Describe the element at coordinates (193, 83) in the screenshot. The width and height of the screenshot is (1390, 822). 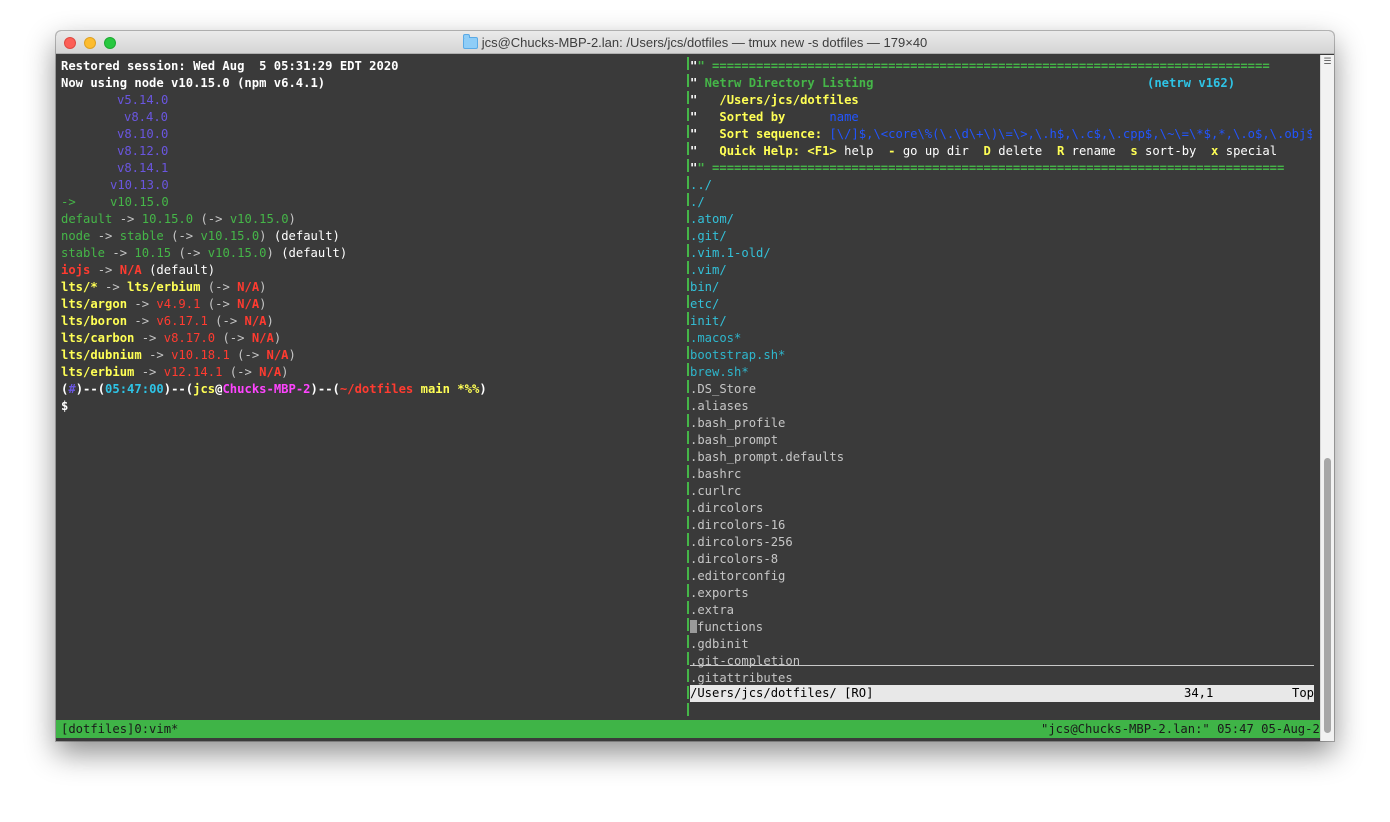
I see `now-using-line: Now using node v10.15.0 (npm v6.4.1)` at that location.